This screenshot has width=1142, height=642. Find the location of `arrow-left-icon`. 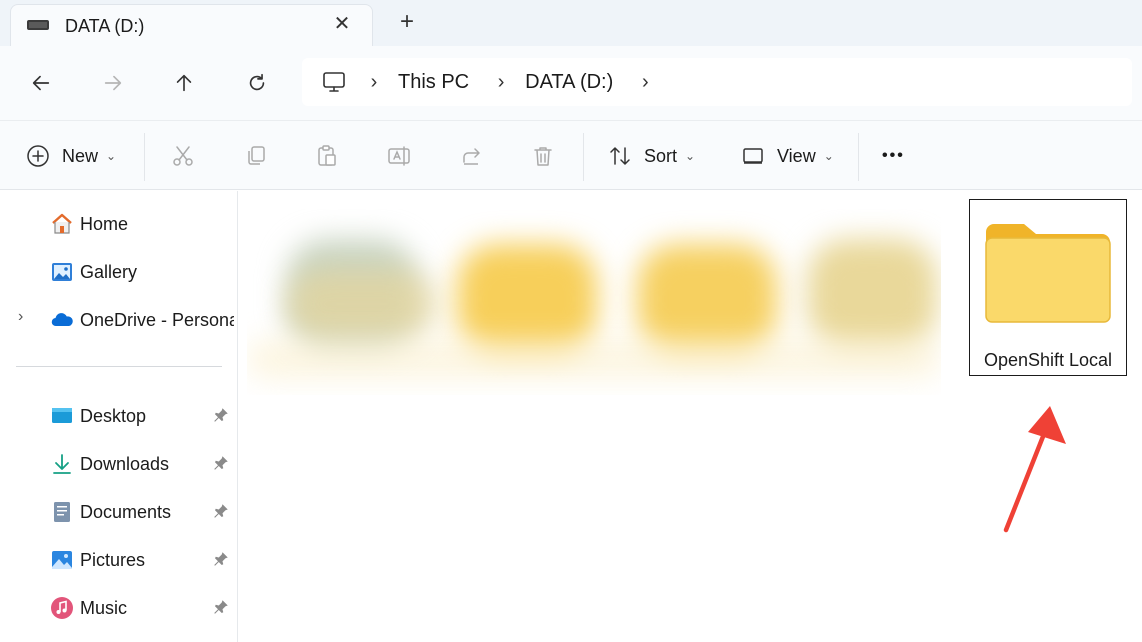

arrow-left-icon is located at coordinates (41, 83).